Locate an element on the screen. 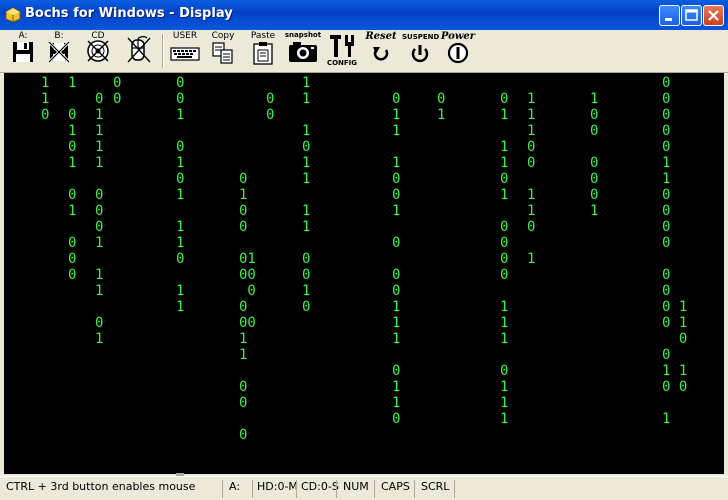 Image resolution: width=728 pixels, height=500 pixels. title-bar: Bochs for Windows - Display is located at coordinates (364, 15).